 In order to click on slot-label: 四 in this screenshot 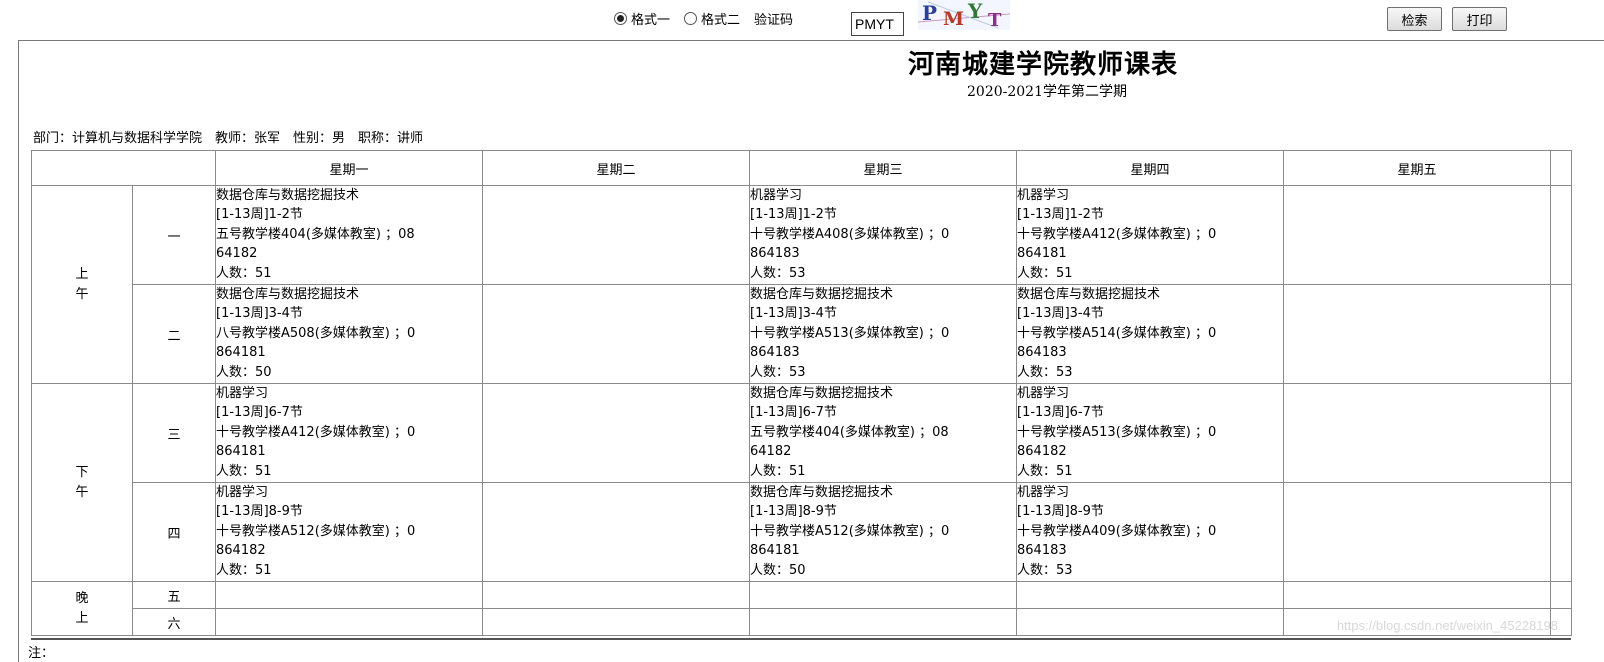, I will do `click(174, 532)`.